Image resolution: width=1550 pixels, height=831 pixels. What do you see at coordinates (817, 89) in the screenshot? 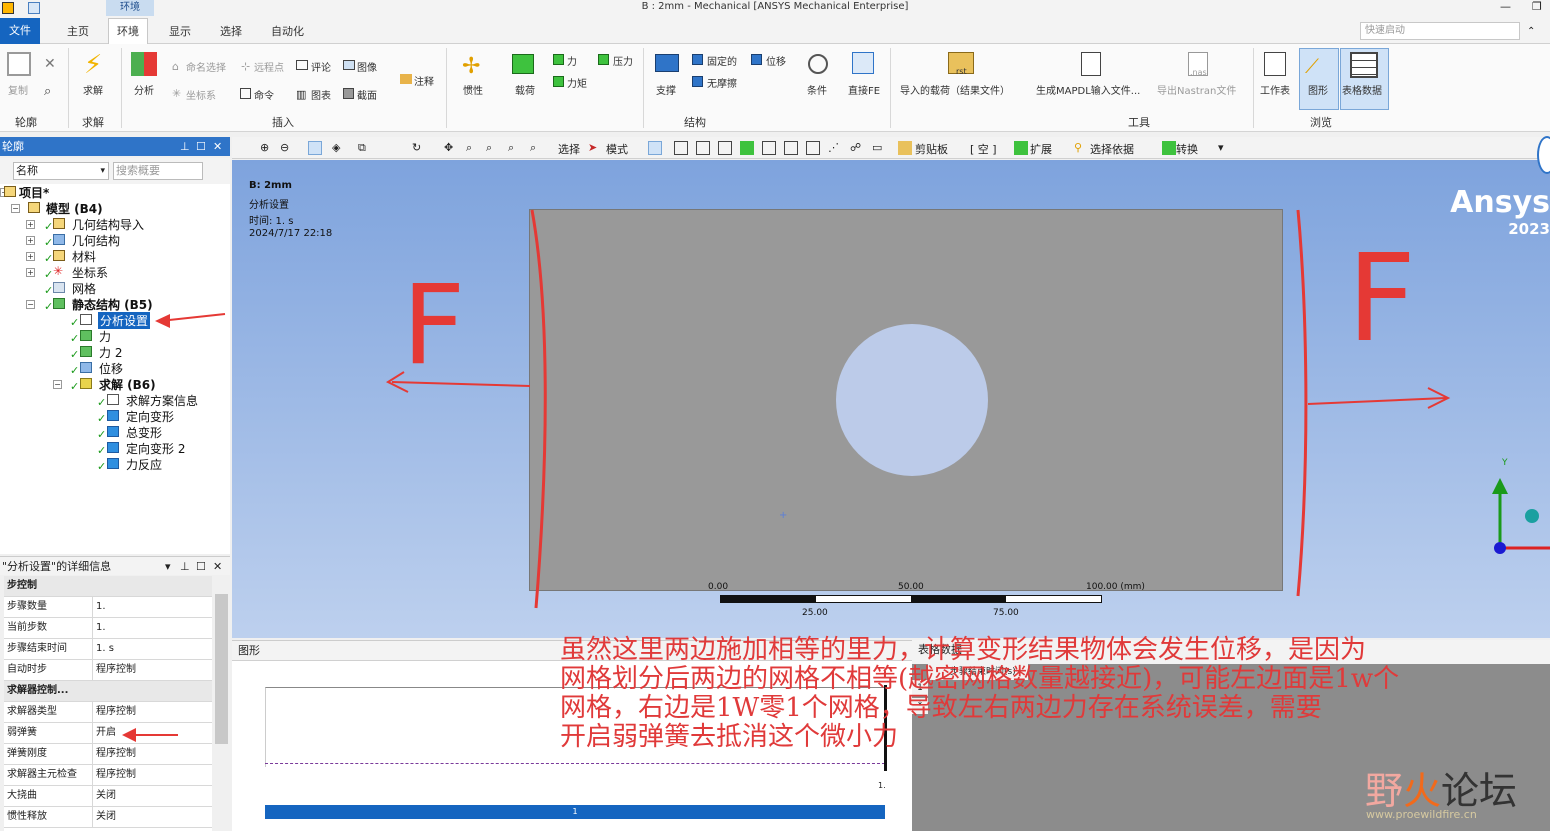
I see `conditions-button: 条件` at bounding box center [817, 89].